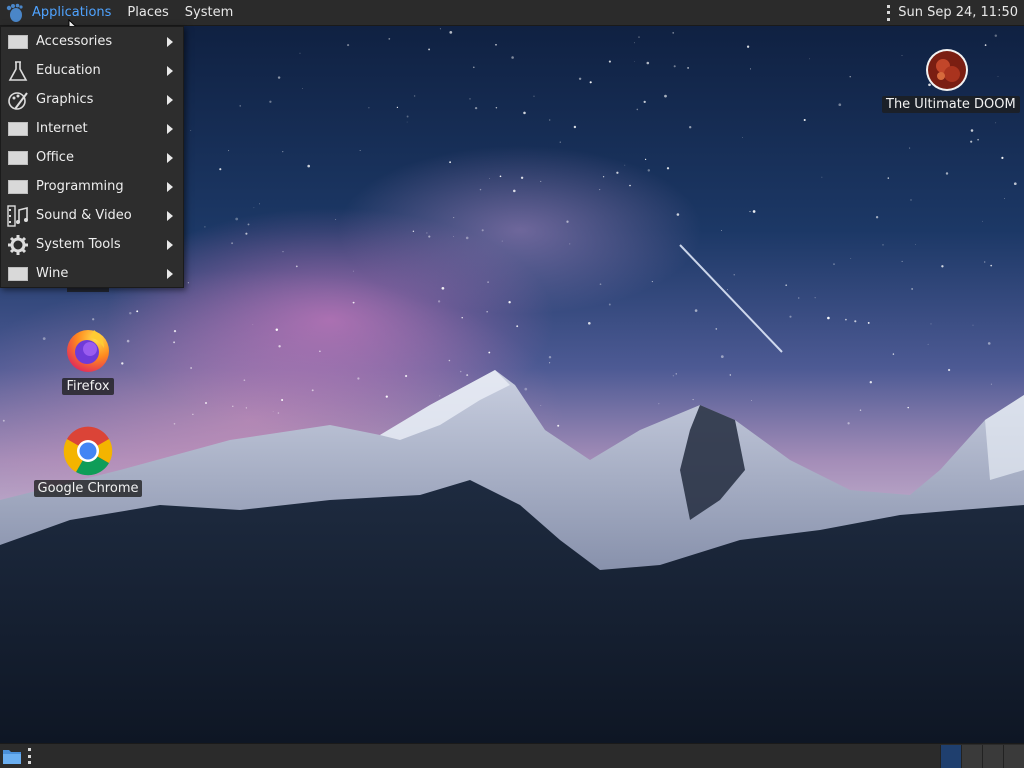 The width and height of the screenshot is (1024, 768). Describe the element at coordinates (18, 129) in the screenshot. I see `internet-icon` at that location.